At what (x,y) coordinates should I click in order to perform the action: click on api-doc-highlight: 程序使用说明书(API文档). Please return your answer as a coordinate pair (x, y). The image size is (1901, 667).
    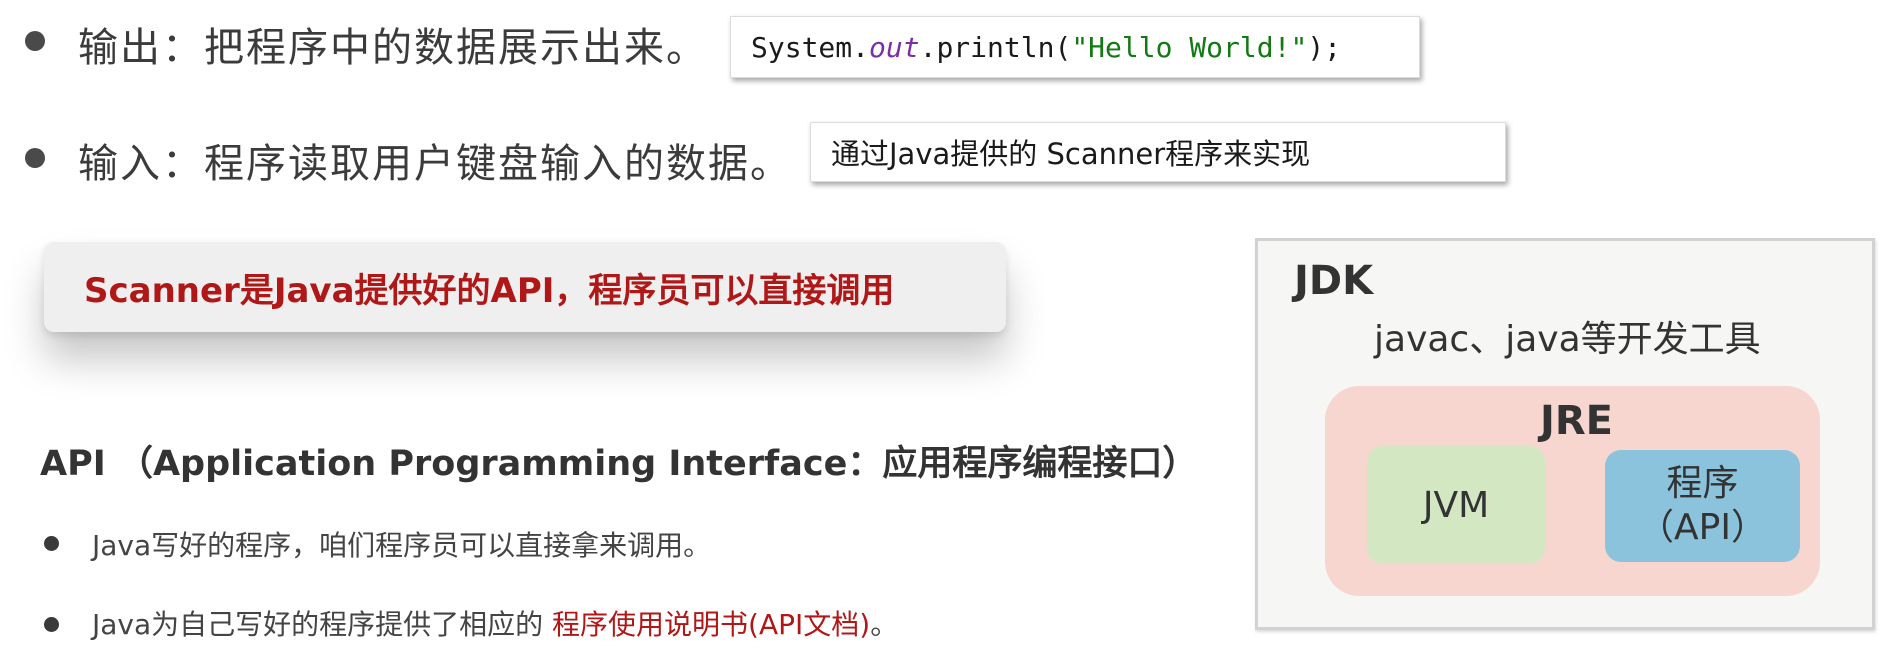
    Looking at the image, I should click on (711, 624).